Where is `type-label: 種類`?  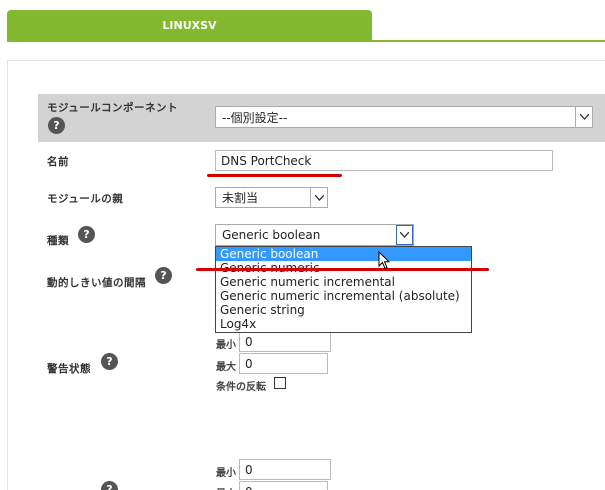 type-label: 種類 is located at coordinates (58, 241).